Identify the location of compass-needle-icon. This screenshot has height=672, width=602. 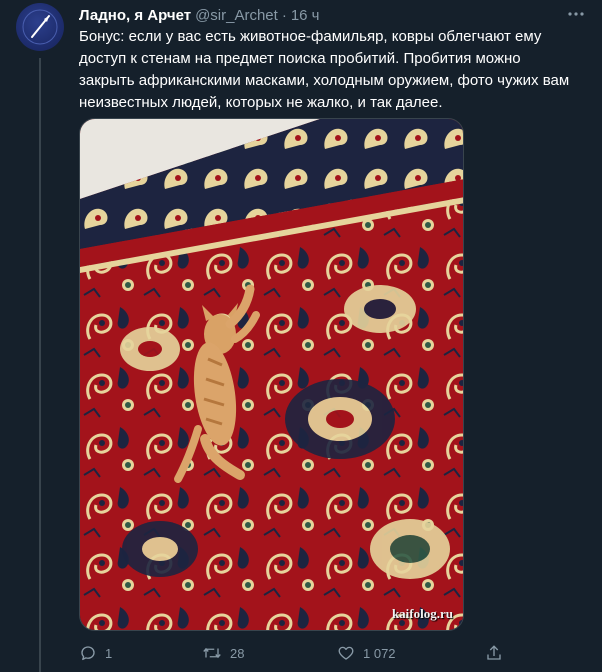
(40, 27).